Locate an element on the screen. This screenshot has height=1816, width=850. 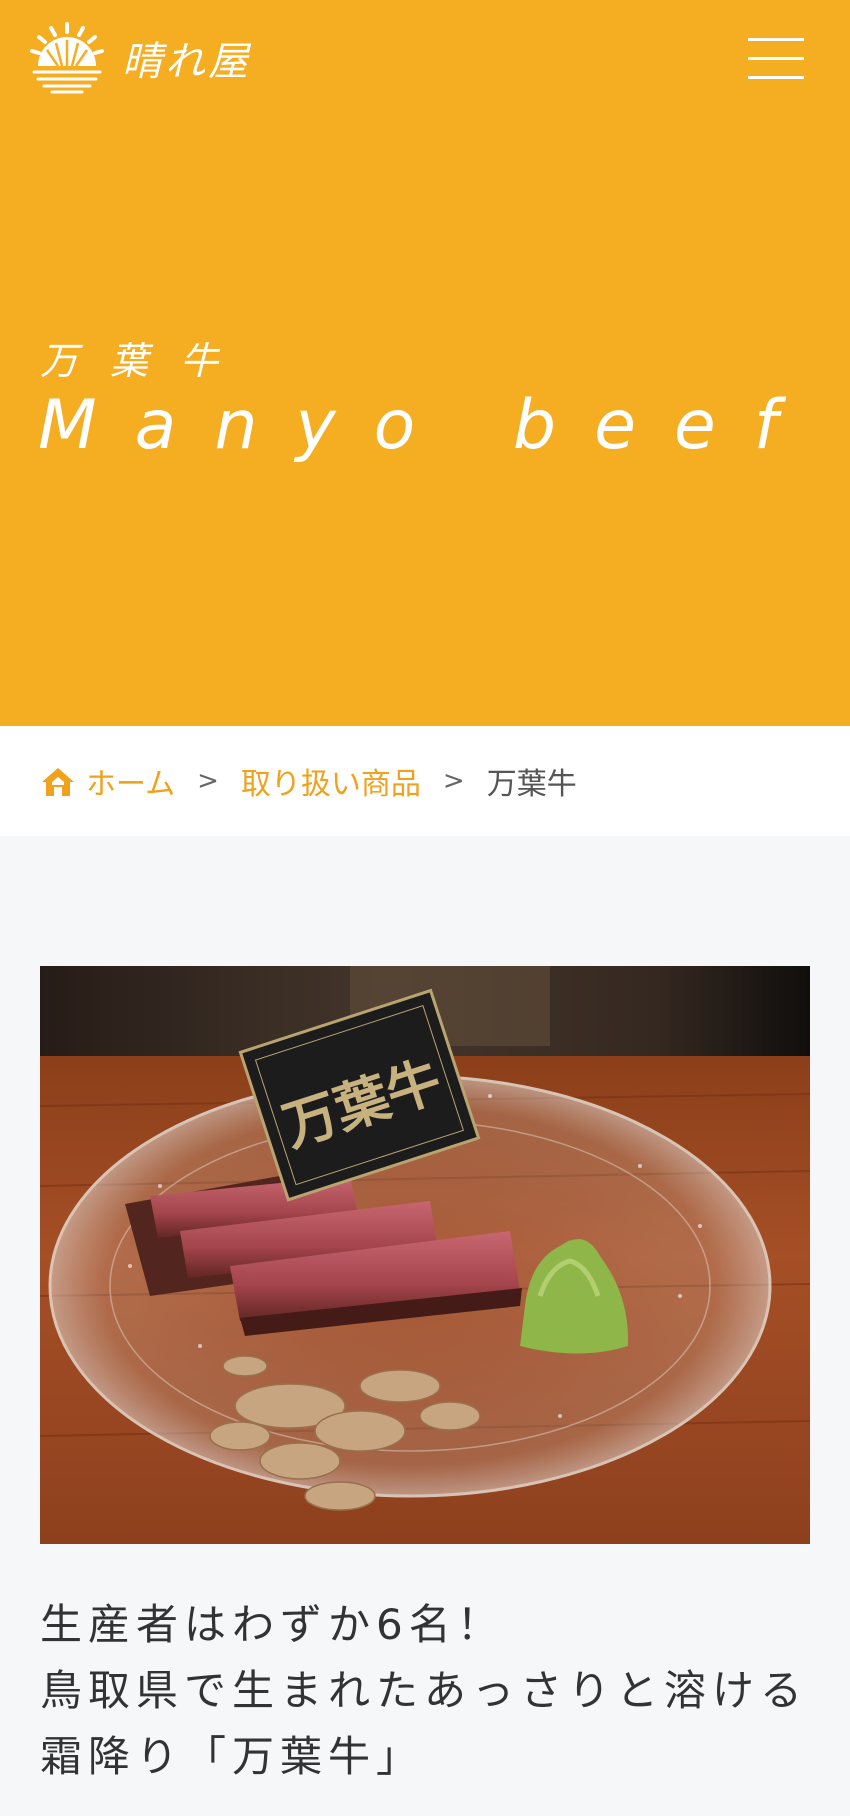
intro-heading: 生産者はわずか6名！ 鳥取県で生まれたあっさりと溶ける 霜降り「万葉牛」 is located at coordinates (430, 1691).